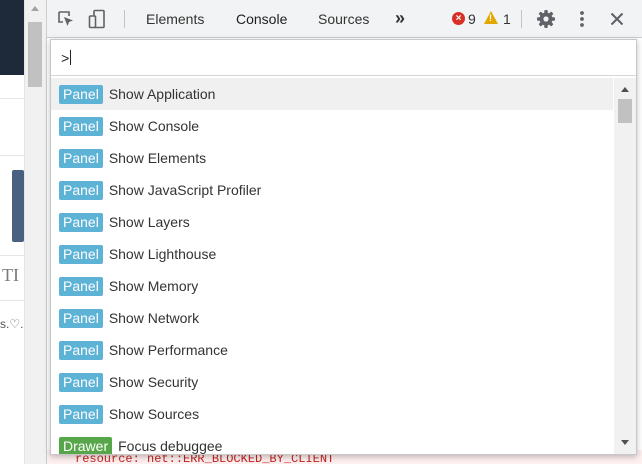 The width and height of the screenshot is (642, 464). Describe the element at coordinates (185, 190) in the screenshot. I see `command-label: Show JavaScript Profiler` at that location.